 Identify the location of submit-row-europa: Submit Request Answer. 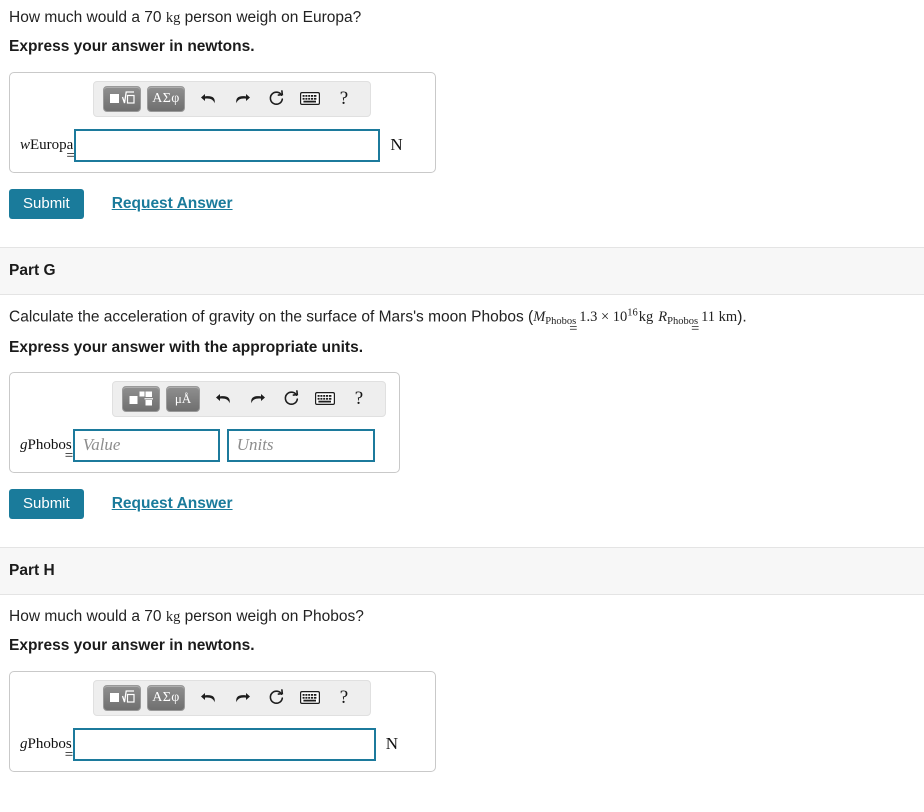
(466, 203).